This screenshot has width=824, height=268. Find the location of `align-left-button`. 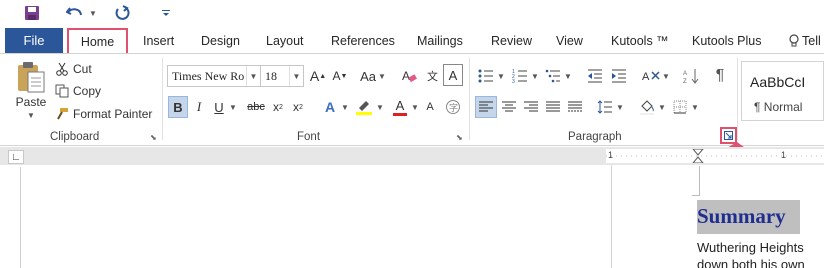

align-left-button is located at coordinates (486, 107).